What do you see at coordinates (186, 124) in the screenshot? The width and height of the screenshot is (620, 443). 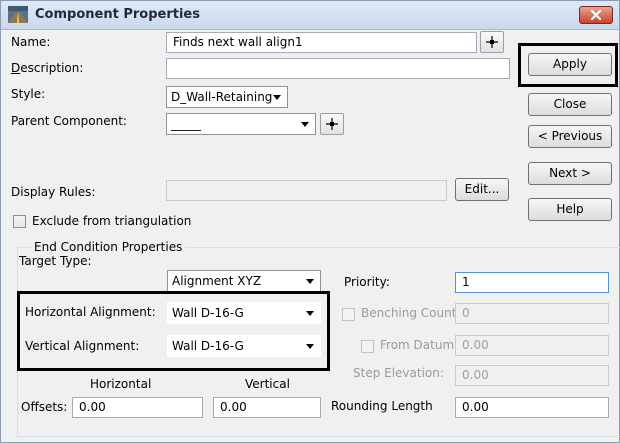 I see `parent-component-value: _____` at bounding box center [186, 124].